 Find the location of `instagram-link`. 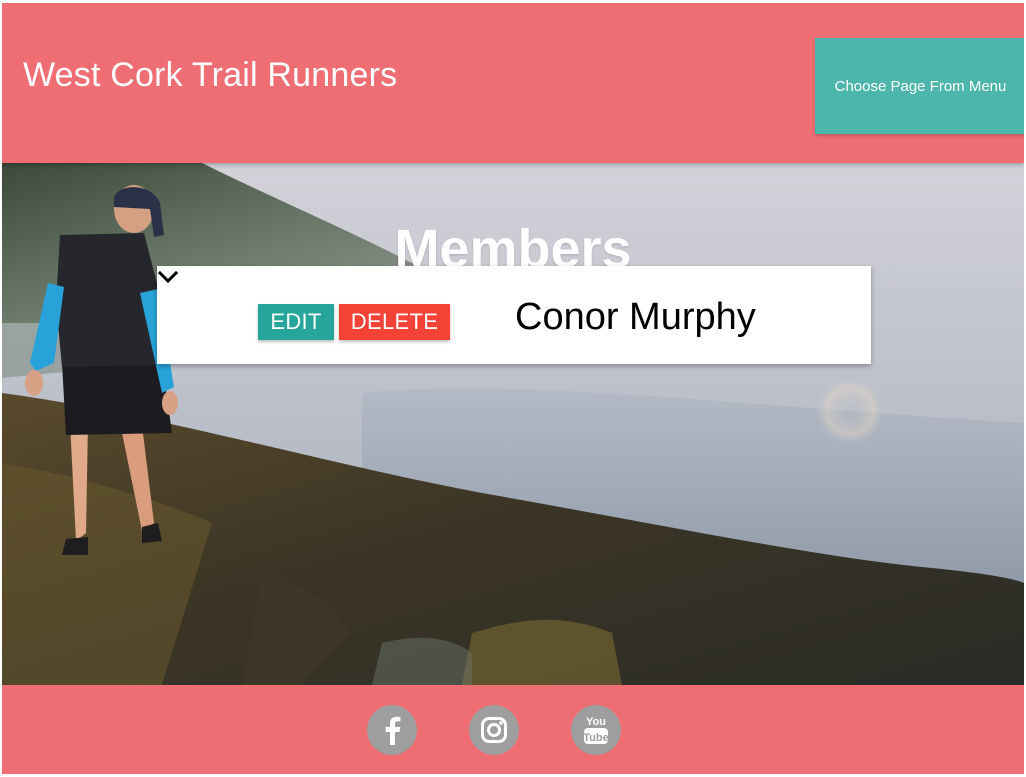

instagram-link is located at coordinates (494, 730).